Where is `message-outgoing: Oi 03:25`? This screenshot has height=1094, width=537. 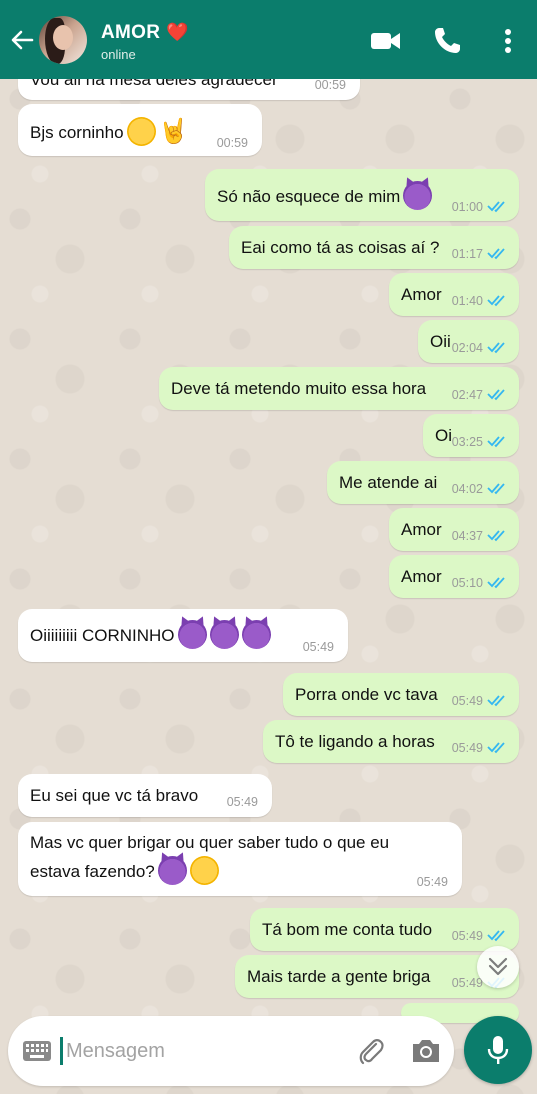
message-outgoing: Oi 03:25 is located at coordinates (471, 435).